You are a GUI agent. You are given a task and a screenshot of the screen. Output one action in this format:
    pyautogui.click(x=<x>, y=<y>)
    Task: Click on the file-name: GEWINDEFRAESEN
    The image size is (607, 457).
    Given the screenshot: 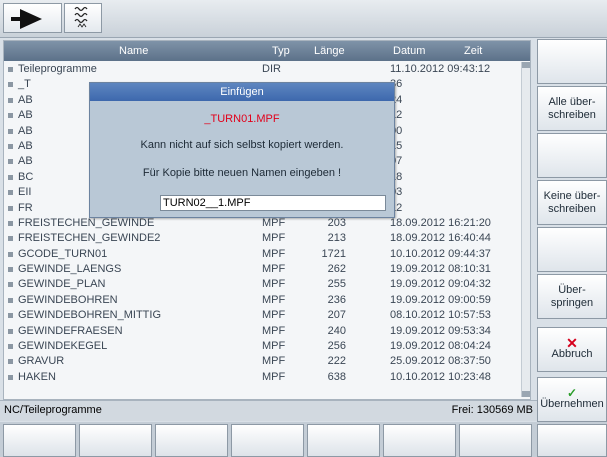 What is the action you would take?
    pyautogui.click(x=70, y=330)
    